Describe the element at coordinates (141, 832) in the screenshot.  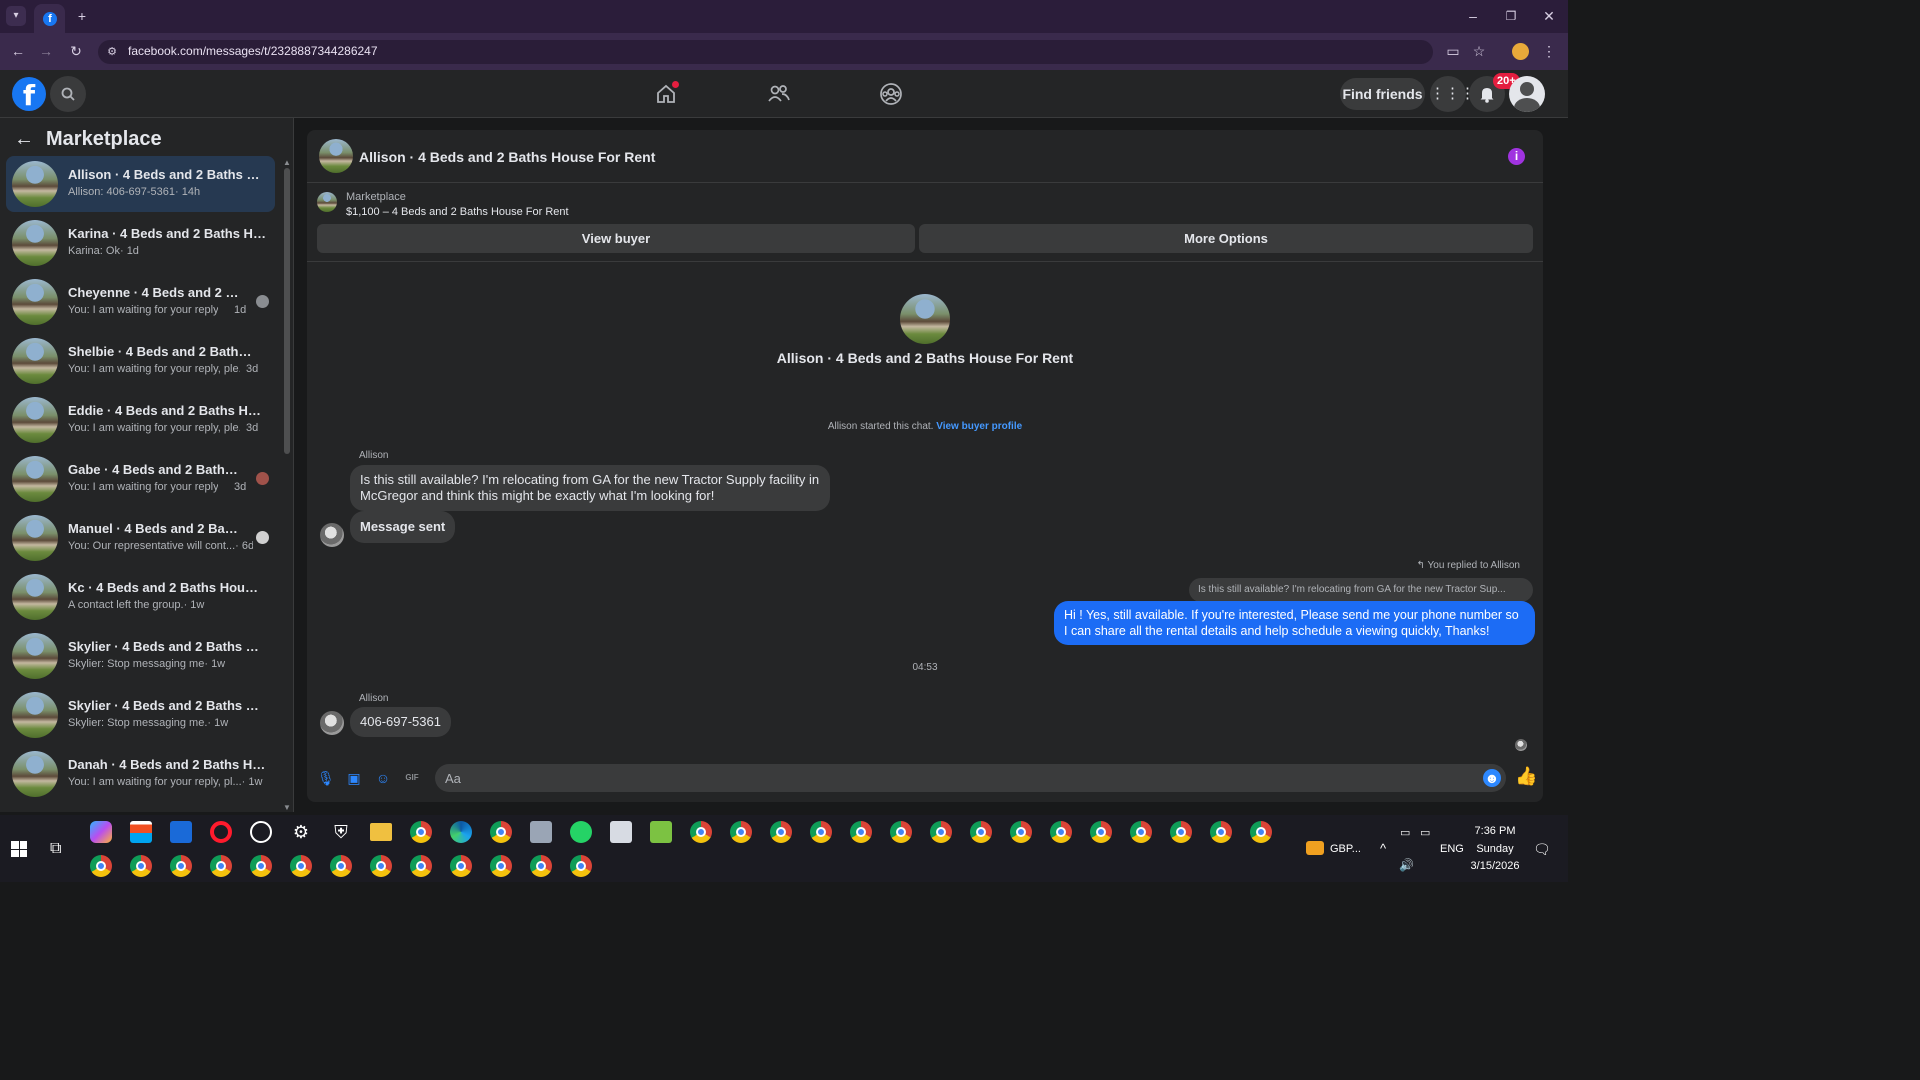
I see `store-icon` at that location.